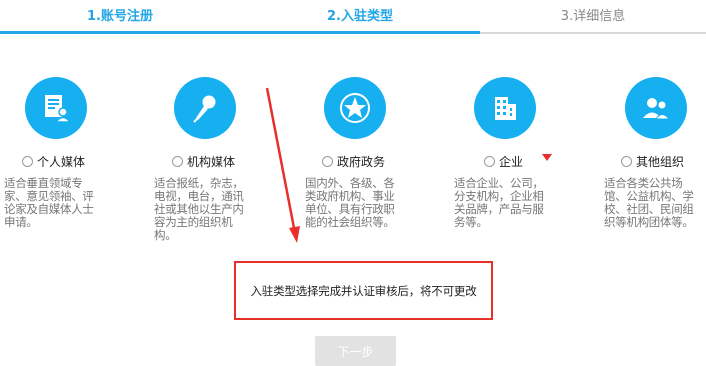 The height and width of the screenshot is (366, 706). I want to click on step-register-type: 2.入驻类型, so click(360, 16).